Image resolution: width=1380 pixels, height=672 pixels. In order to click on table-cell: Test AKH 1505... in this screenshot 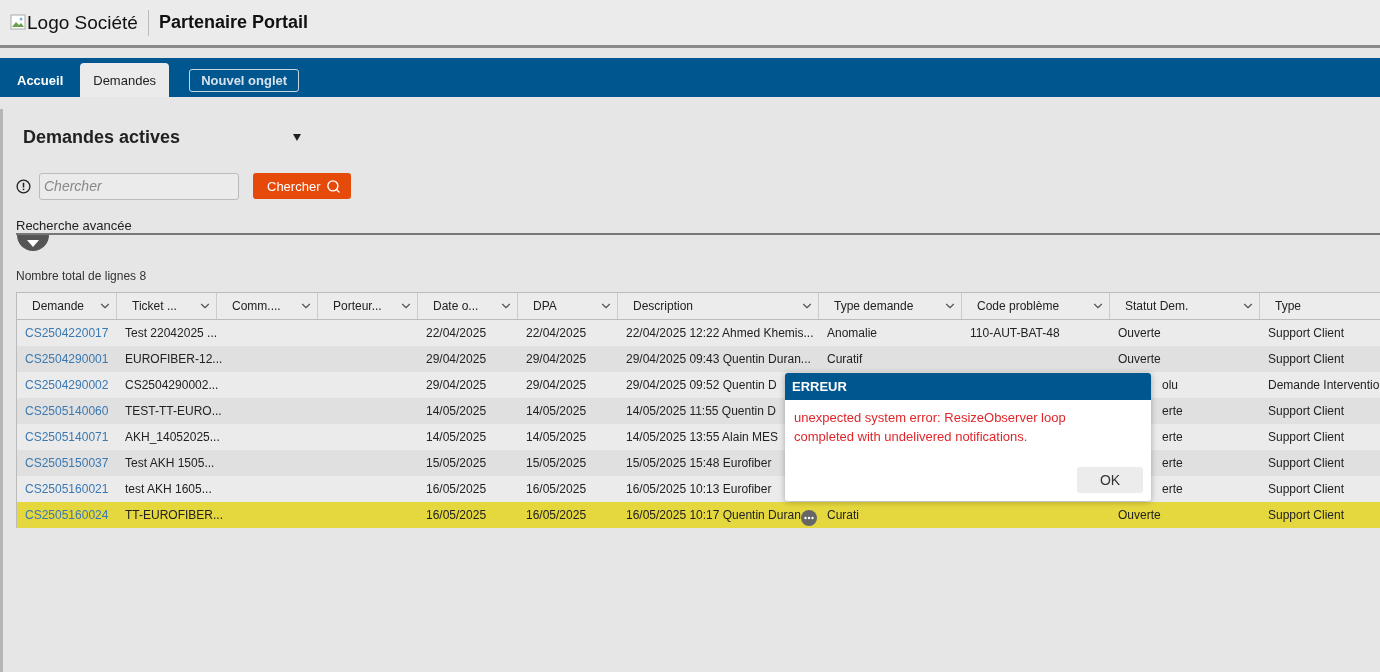, I will do `click(170, 463)`.